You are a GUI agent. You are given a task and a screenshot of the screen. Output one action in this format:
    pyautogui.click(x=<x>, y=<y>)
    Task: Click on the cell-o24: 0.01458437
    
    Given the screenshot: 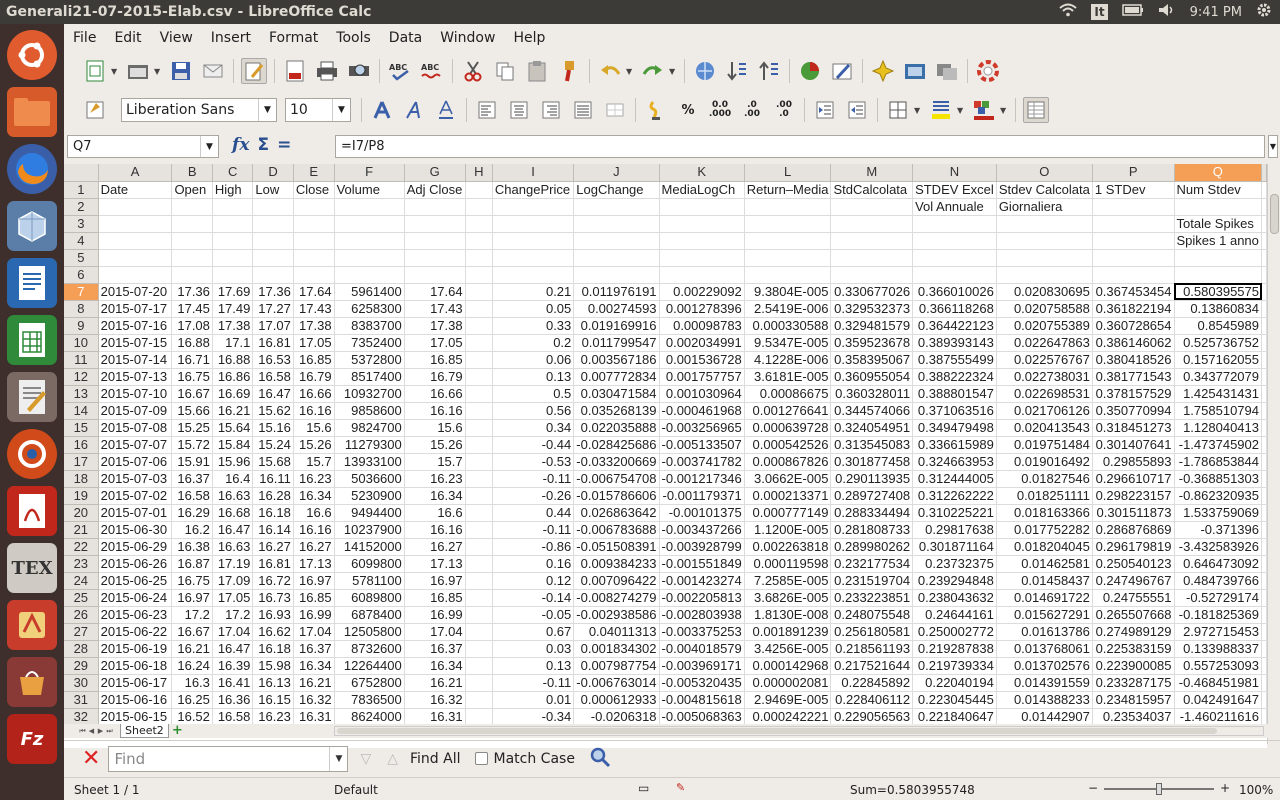 What is the action you would take?
    pyautogui.click(x=1044, y=581)
    